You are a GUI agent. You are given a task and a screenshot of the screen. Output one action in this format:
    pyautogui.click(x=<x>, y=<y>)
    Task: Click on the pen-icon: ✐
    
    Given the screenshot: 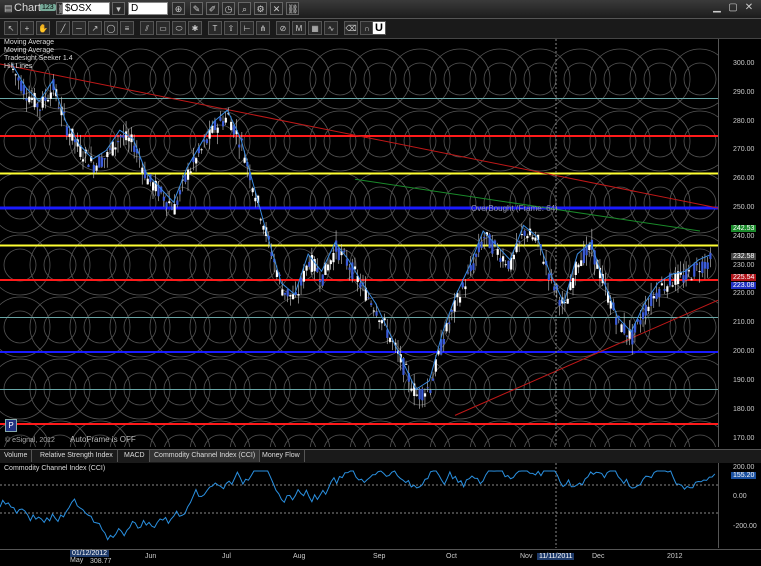 What is the action you would take?
    pyautogui.click(x=212, y=8)
    